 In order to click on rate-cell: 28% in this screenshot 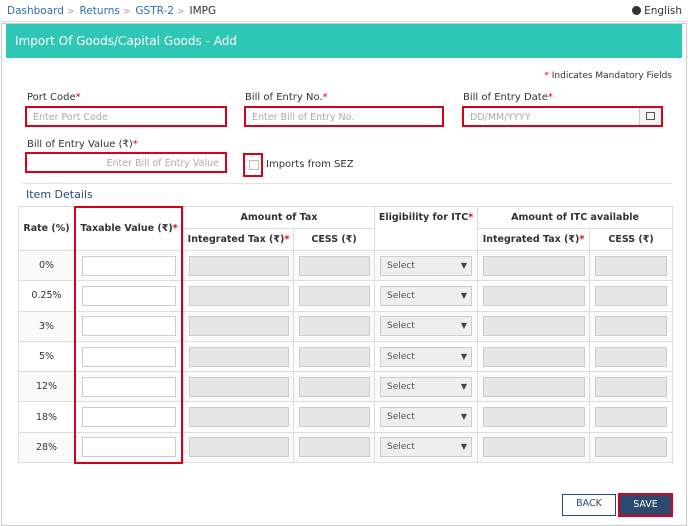, I will do `click(46, 447)`.